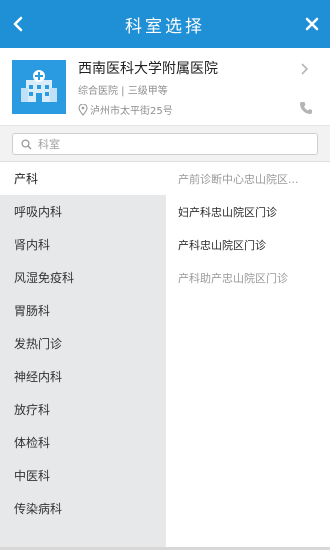 Image resolution: width=330 pixels, height=550 pixels. I want to click on department-item: 体检科, so click(83, 442).